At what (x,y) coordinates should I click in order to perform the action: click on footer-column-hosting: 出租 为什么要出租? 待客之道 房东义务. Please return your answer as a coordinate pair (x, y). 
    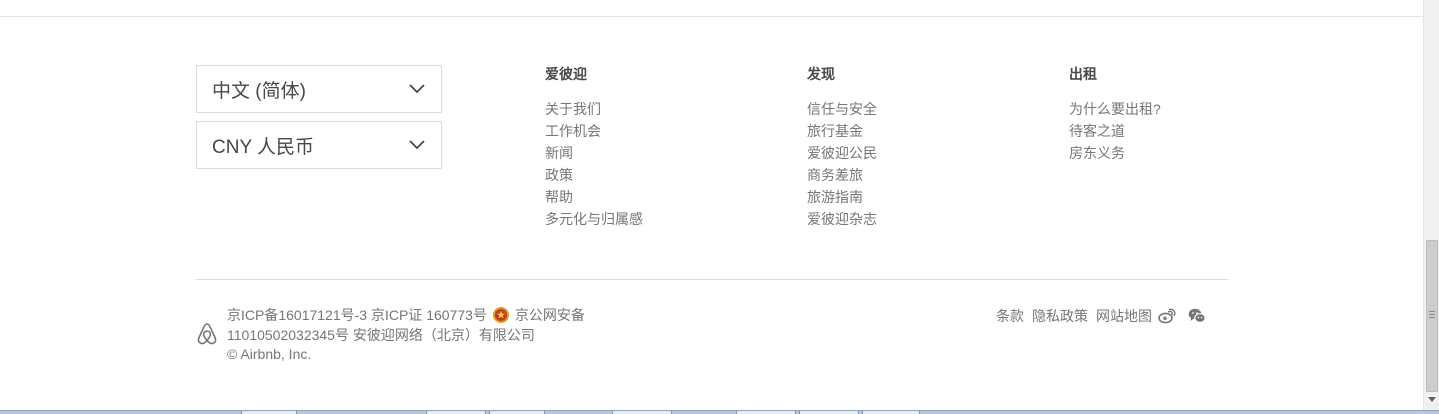
    Looking at the image, I should click on (1115, 115).